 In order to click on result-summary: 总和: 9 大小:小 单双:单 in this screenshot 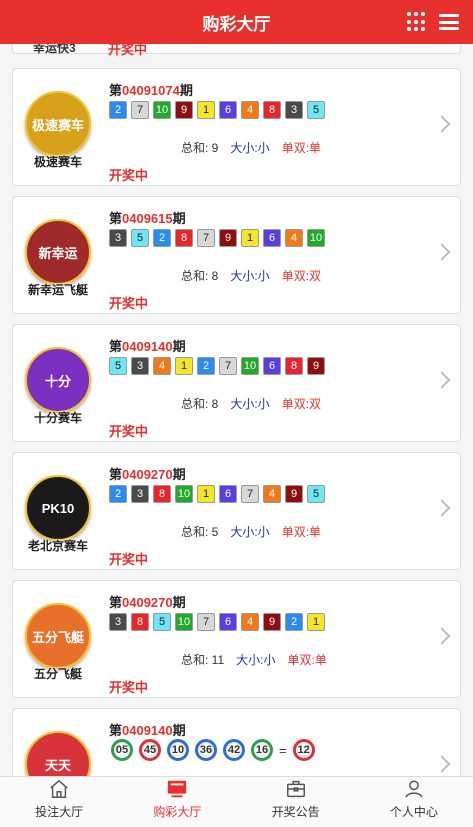, I will do `click(251, 147)`.